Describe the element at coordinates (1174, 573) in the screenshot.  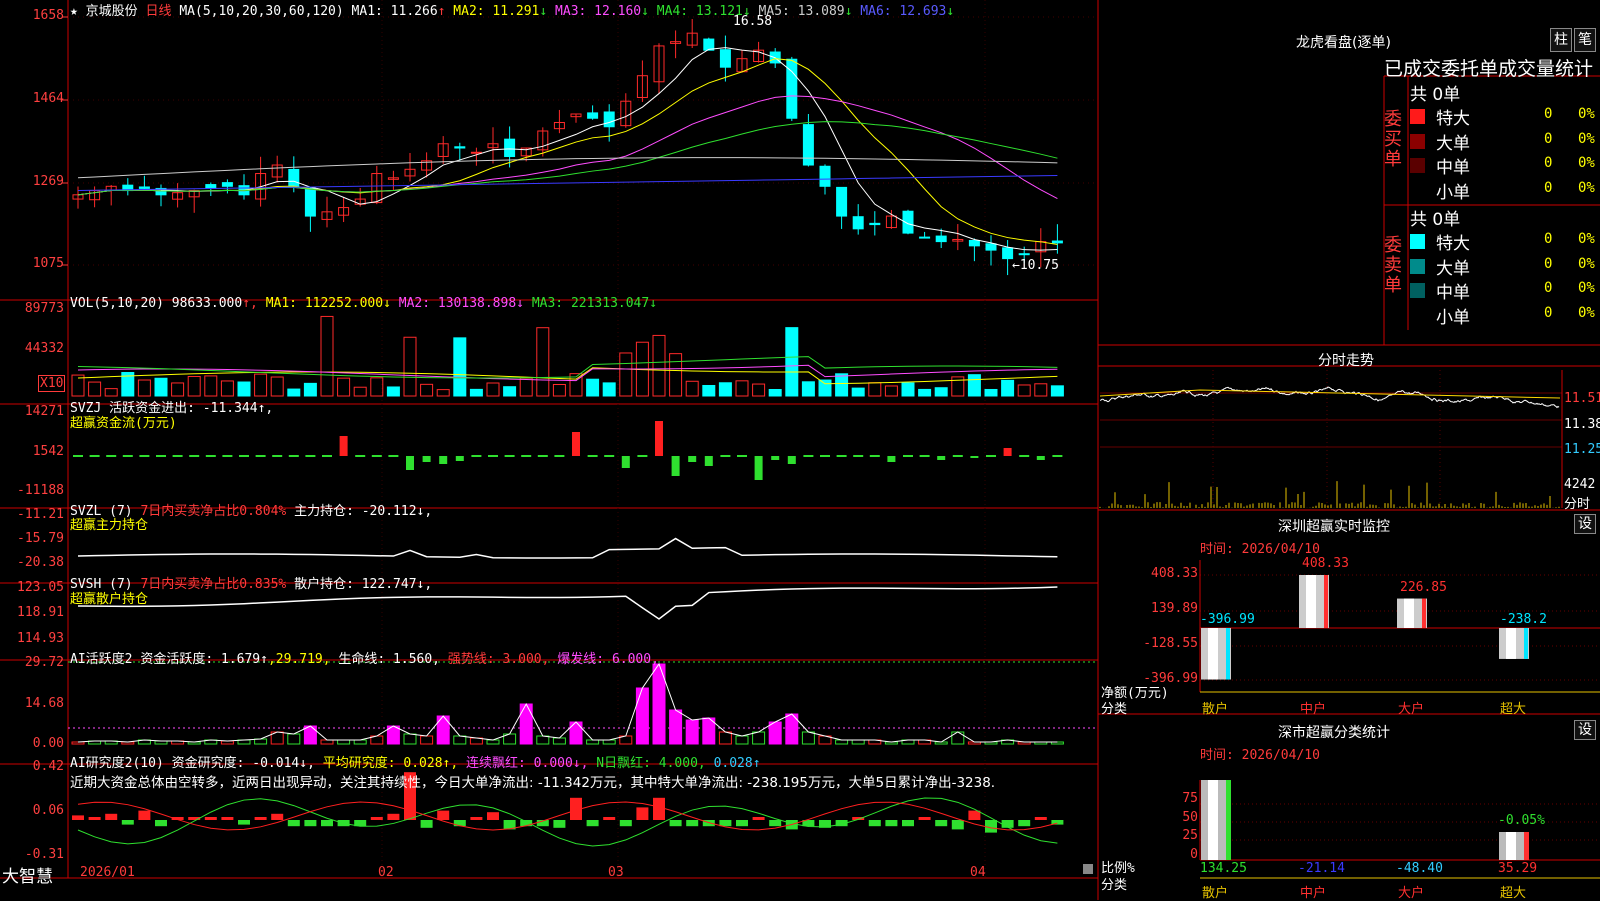
I see `monitor-tick: 408.33` at that location.